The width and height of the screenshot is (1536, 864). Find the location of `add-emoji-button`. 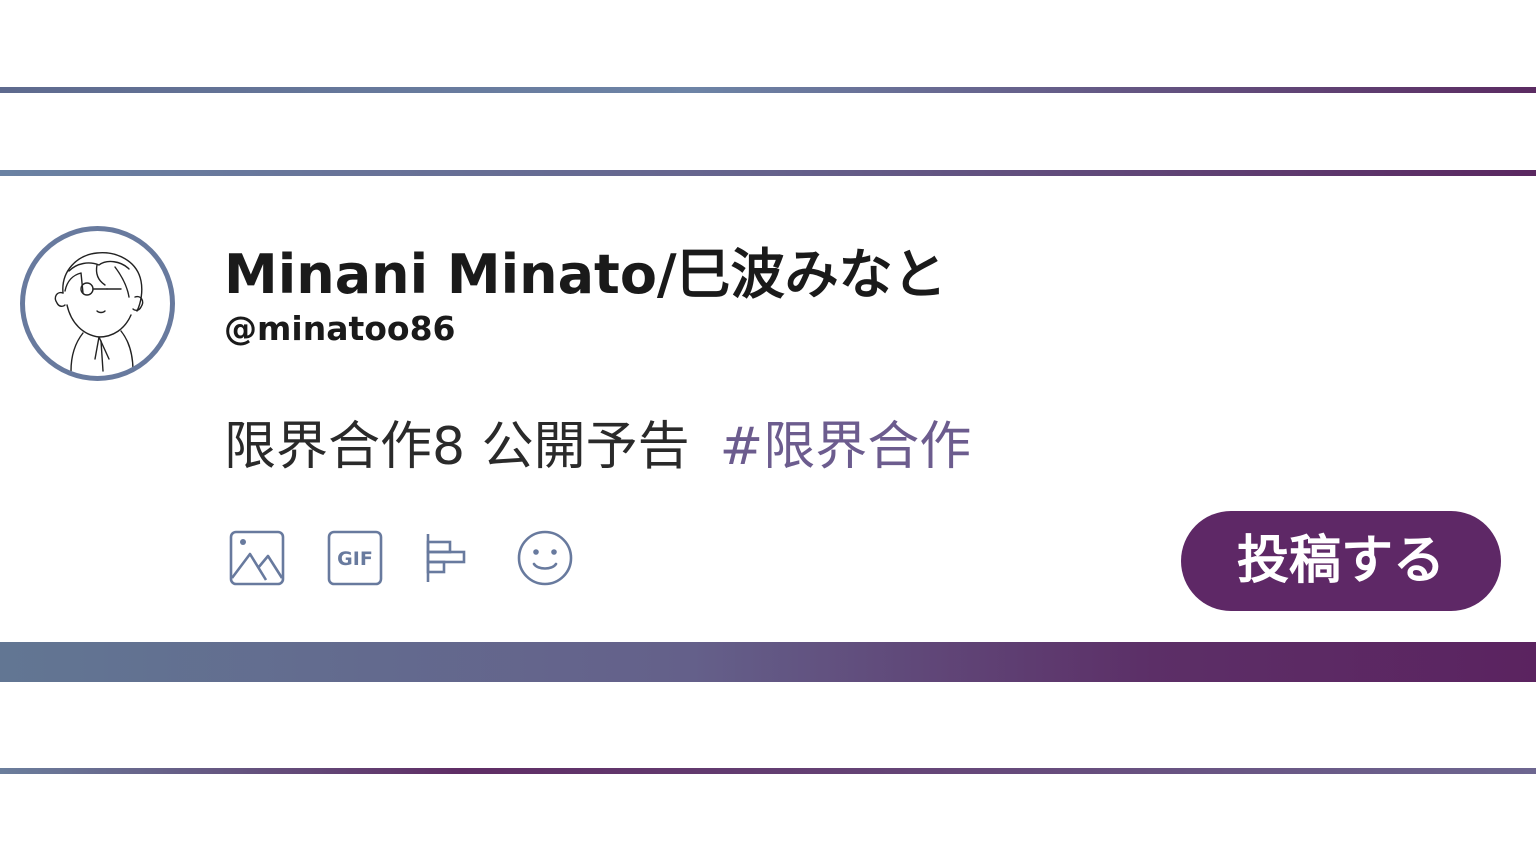

add-emoji-button is located at coordinates (545, 557).